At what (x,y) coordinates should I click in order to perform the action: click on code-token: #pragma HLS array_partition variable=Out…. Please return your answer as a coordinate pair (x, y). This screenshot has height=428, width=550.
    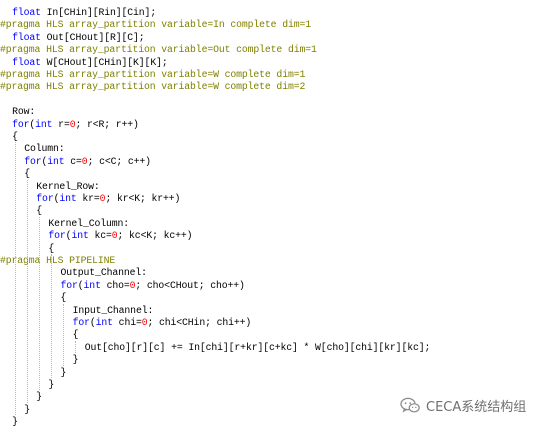
    Looking at the image, I should click on (158, 50).